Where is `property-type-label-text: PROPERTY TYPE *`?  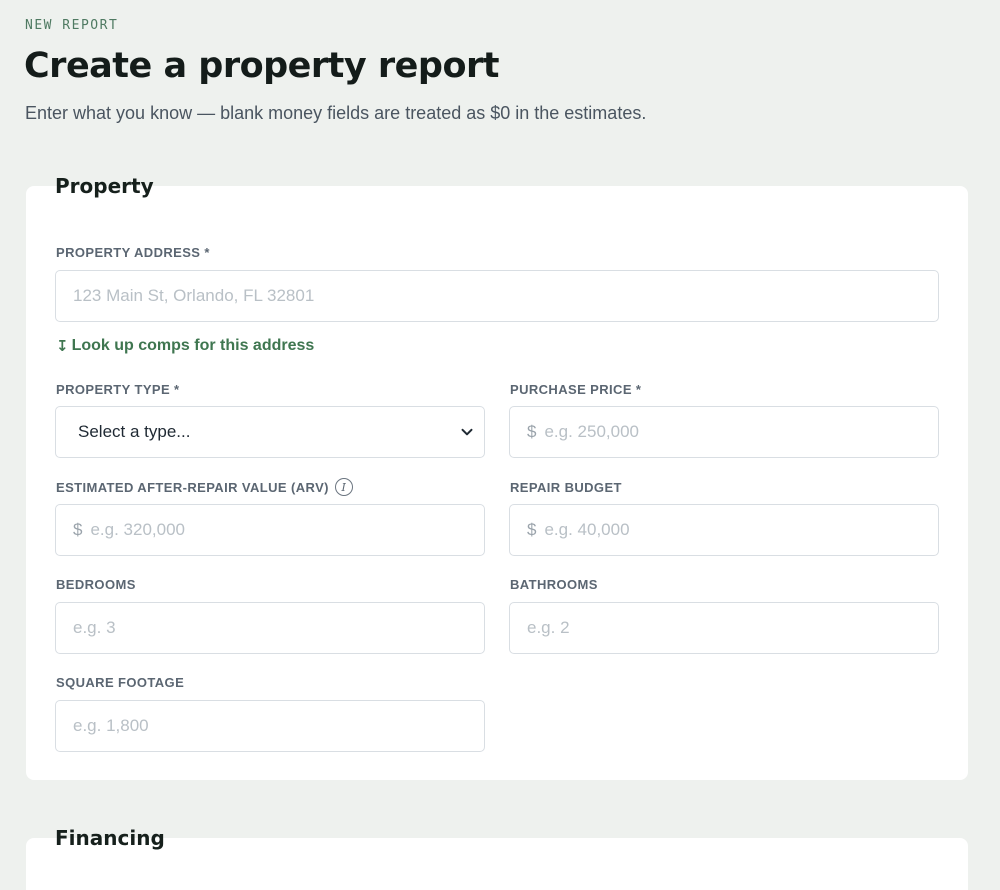 property-type-label-text: PROPERTY TYPE * is located at coordinates (118, 389).